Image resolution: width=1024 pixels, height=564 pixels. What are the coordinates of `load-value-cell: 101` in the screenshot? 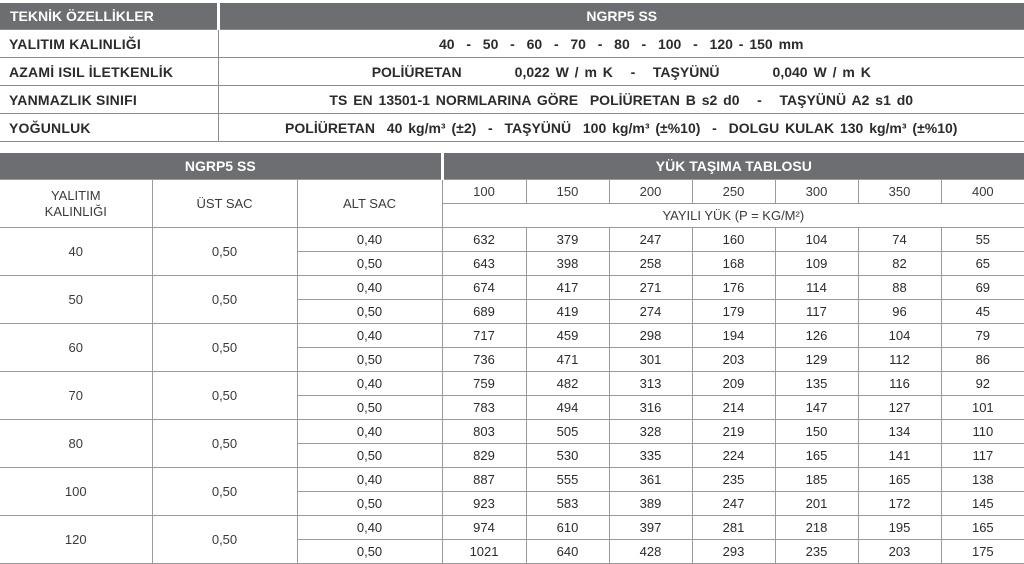 It's located at (982, 407).